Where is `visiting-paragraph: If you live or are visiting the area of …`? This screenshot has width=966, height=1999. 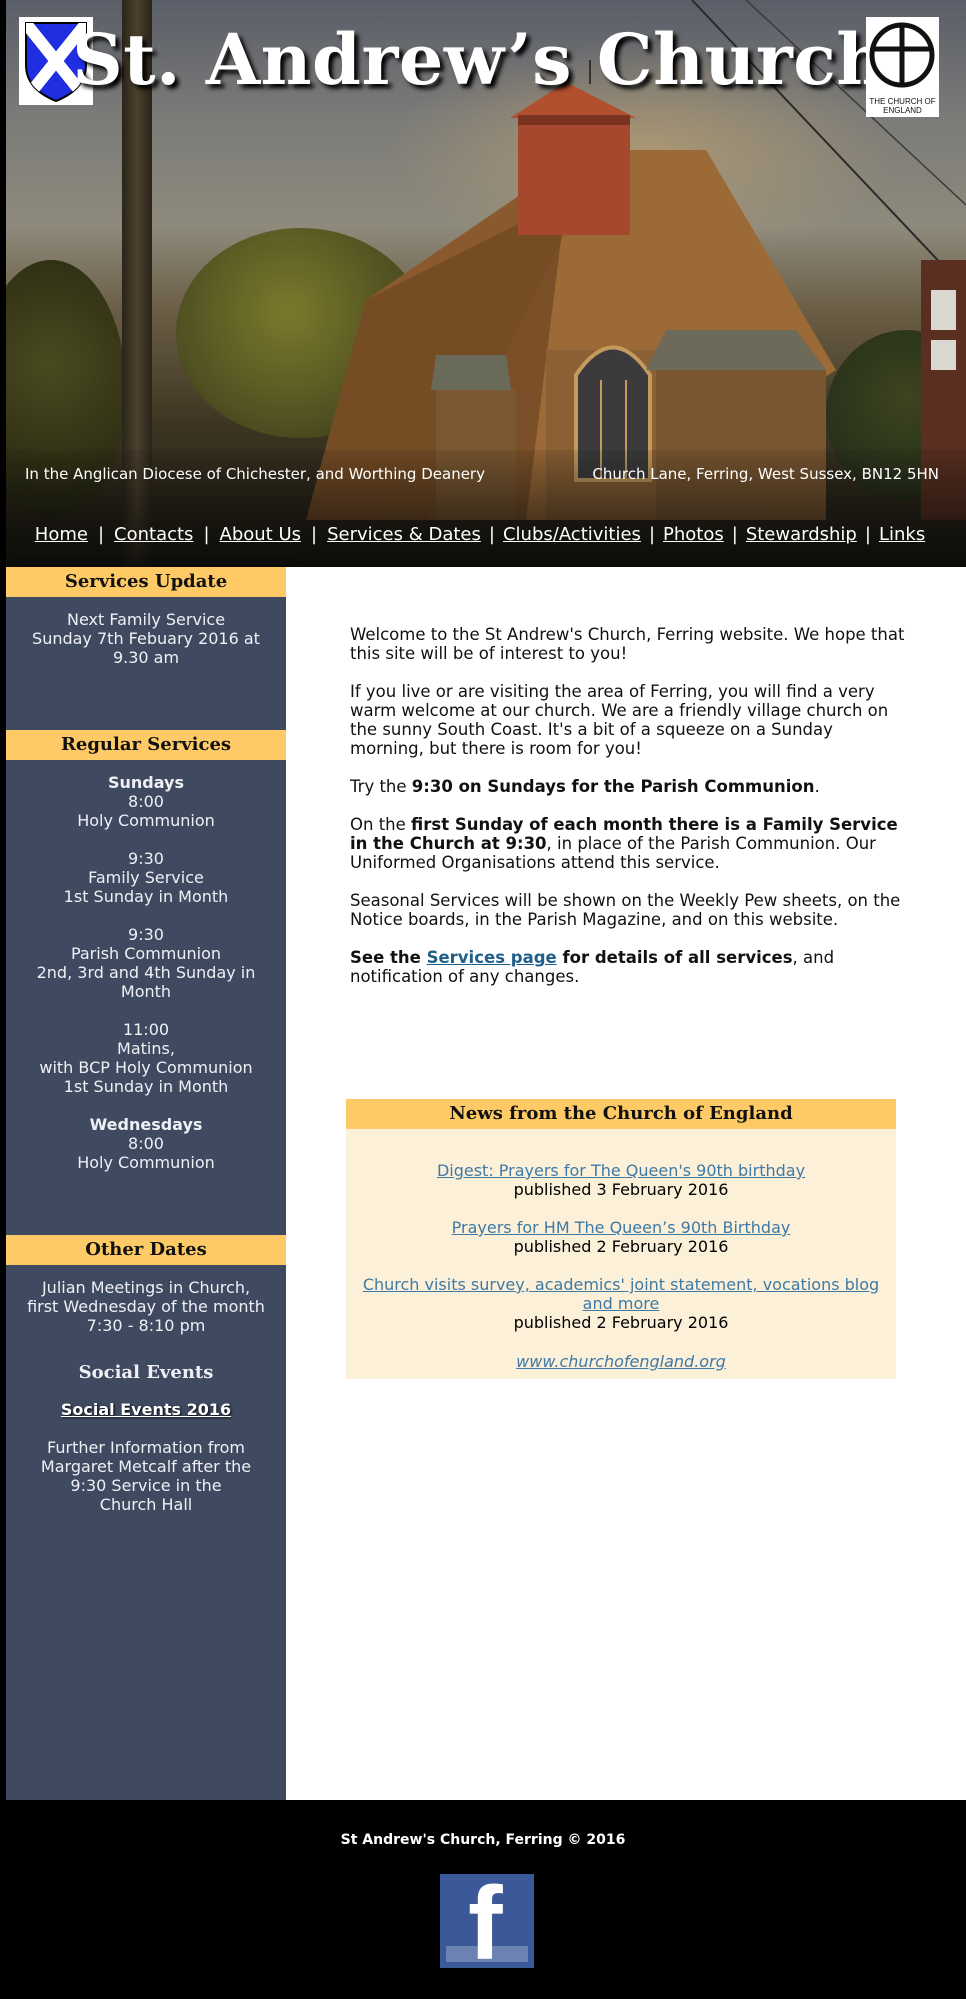 visiting-paragraph: If you live or are visiting the area of … is located at coordinates (619, 720).